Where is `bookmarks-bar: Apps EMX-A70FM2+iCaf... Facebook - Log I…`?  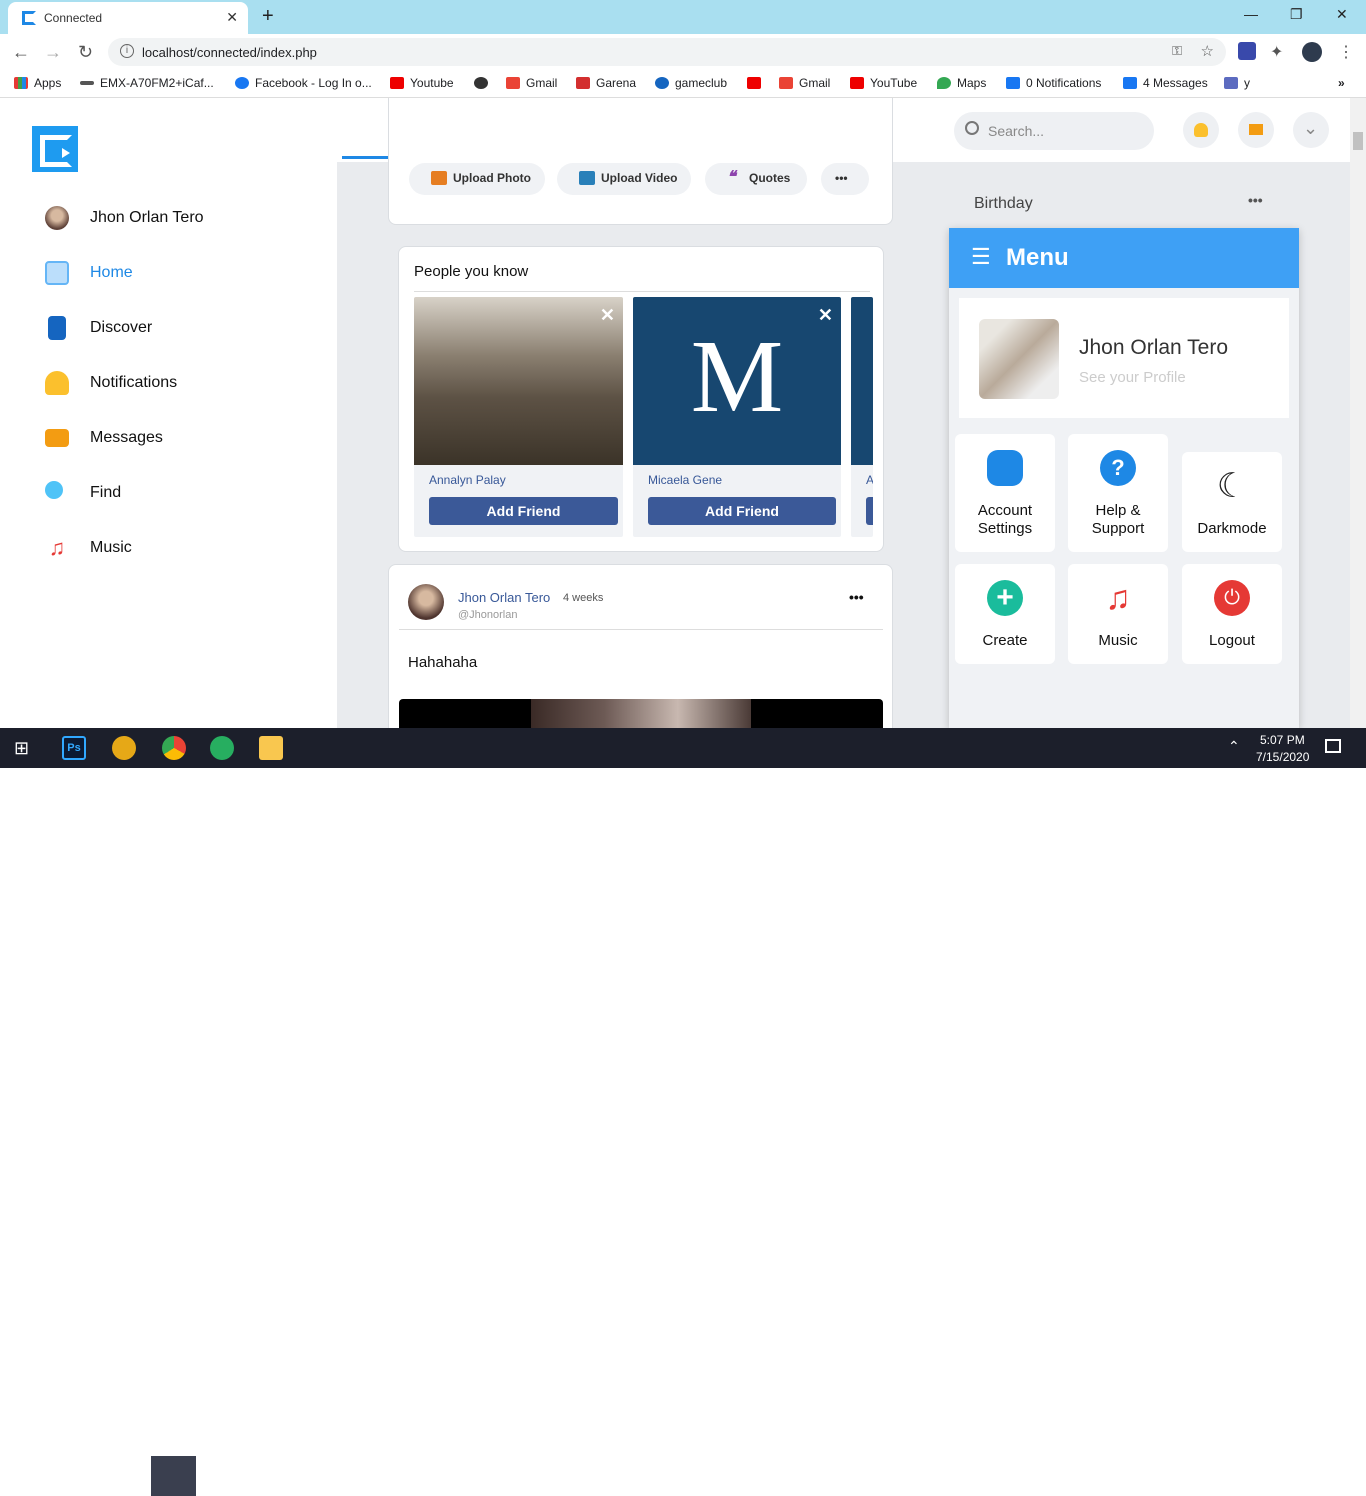
bookmarks-bar: Apps EMX-A70FM2+iCaf... Facebook - Log I… is located at coordinates (683, 84).